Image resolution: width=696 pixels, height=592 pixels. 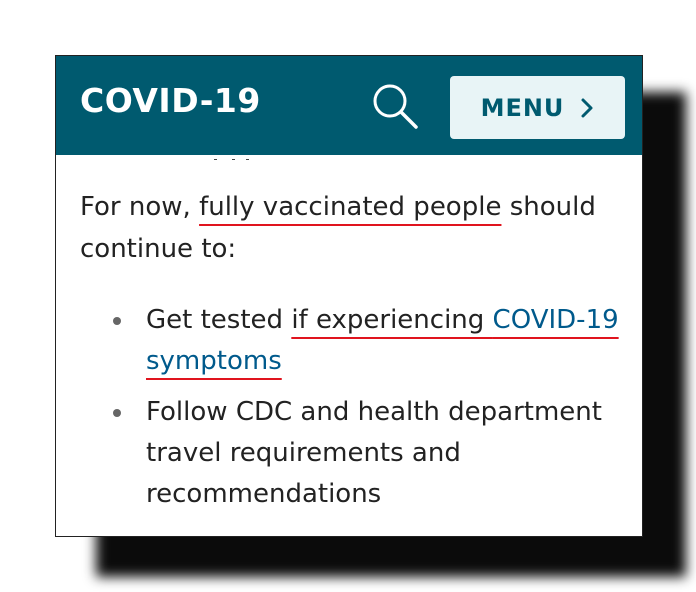 What do you see at coordinates (522, 107) in the screenshot?
I see `menu-button-label: MENU` at bounding box center [522, 107].